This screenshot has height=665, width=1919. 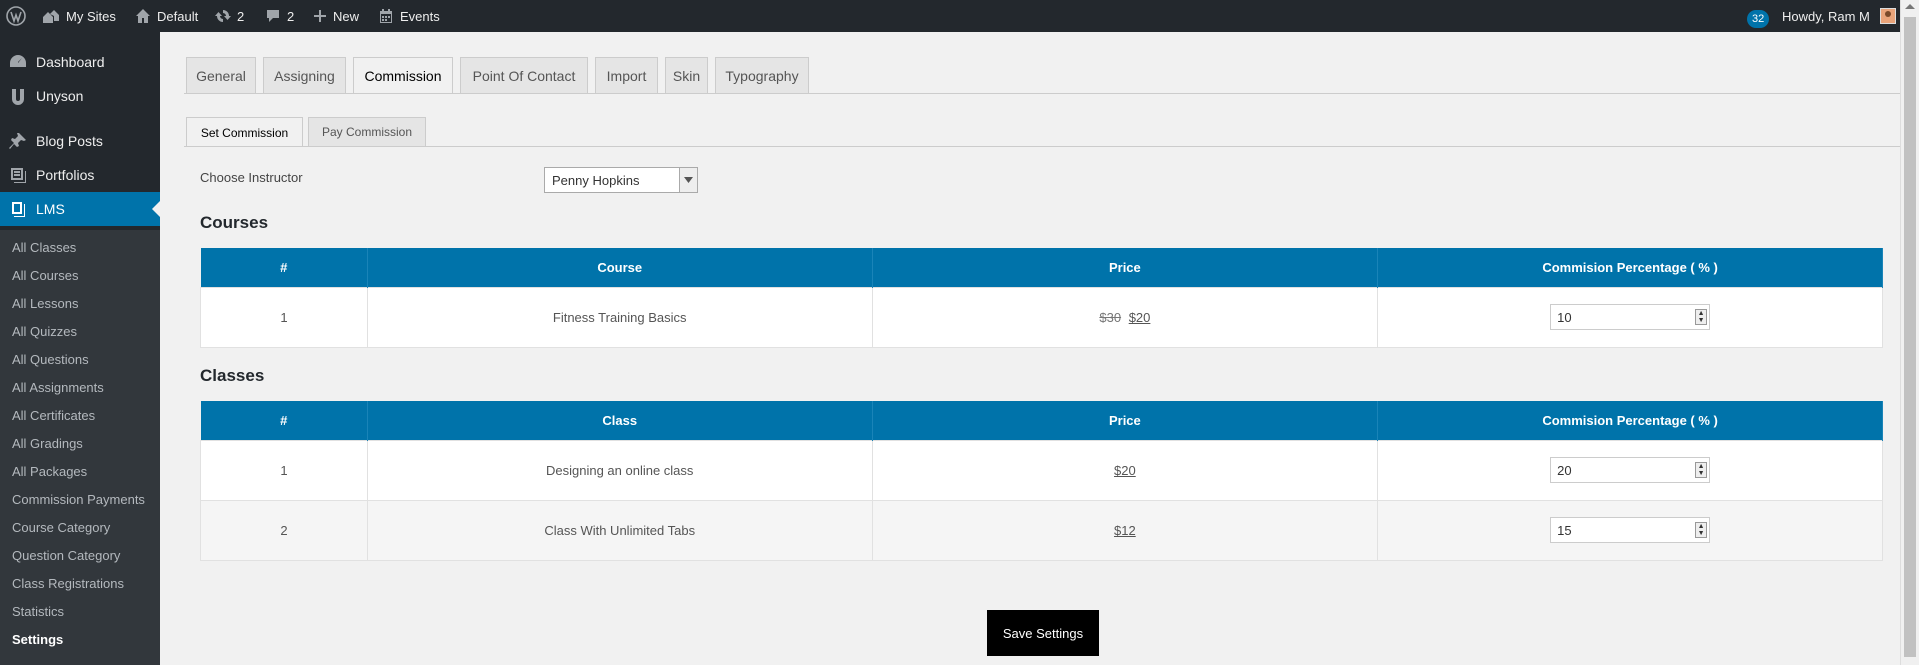 I want to click on updates-link: 2, so click(x=229, y=16).